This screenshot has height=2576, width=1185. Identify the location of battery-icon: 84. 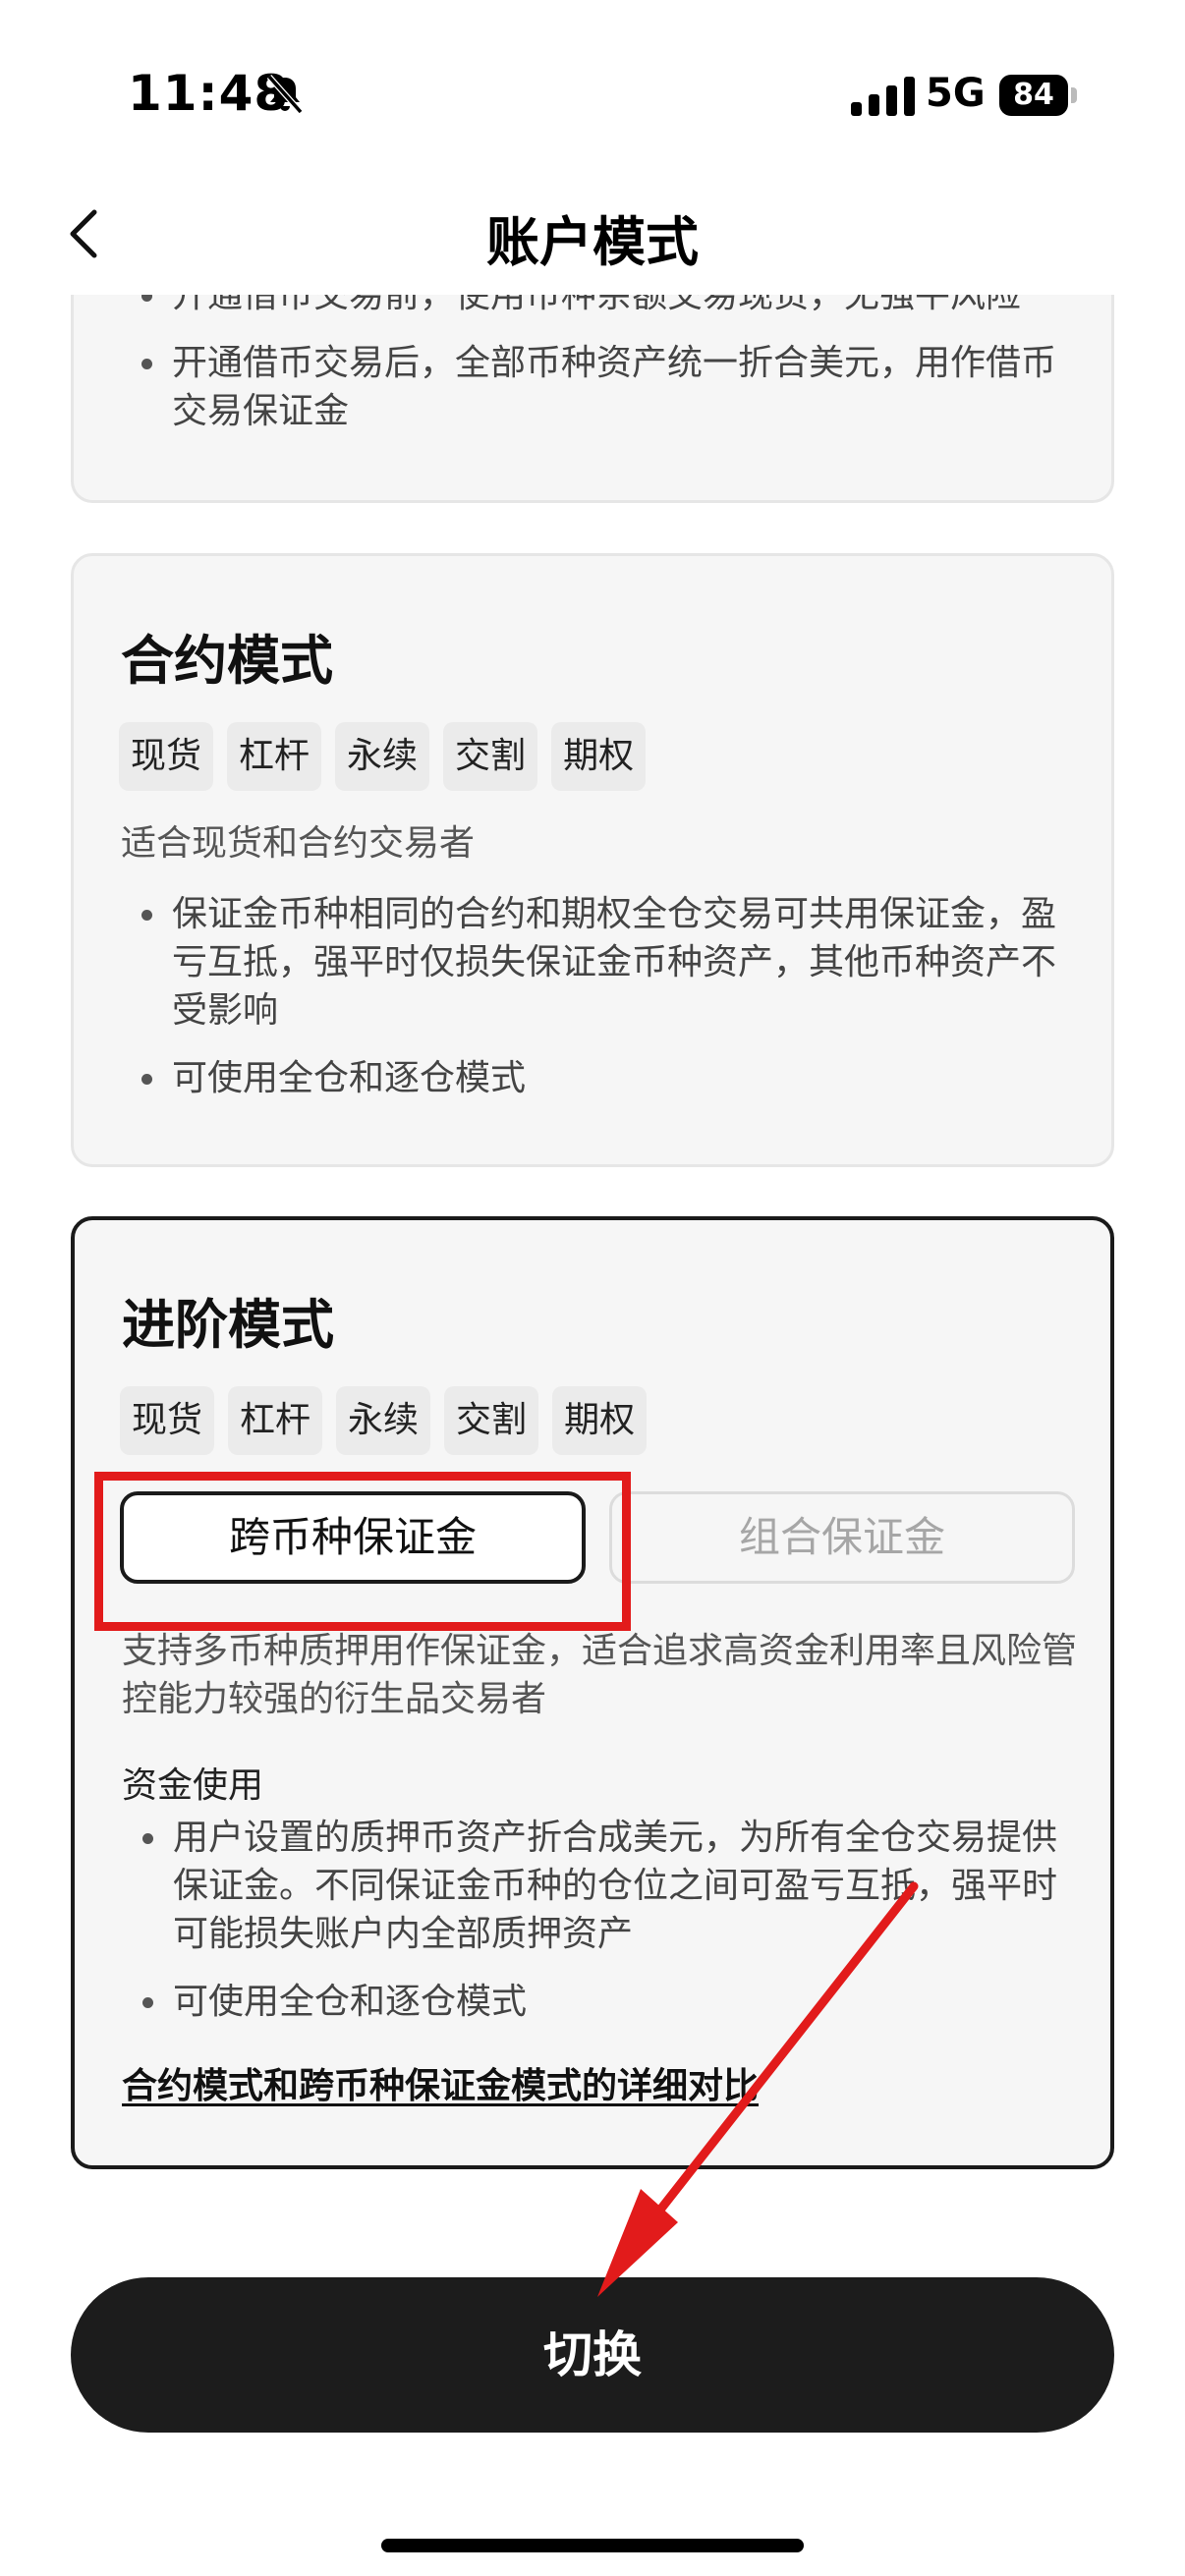
(1034, 95).